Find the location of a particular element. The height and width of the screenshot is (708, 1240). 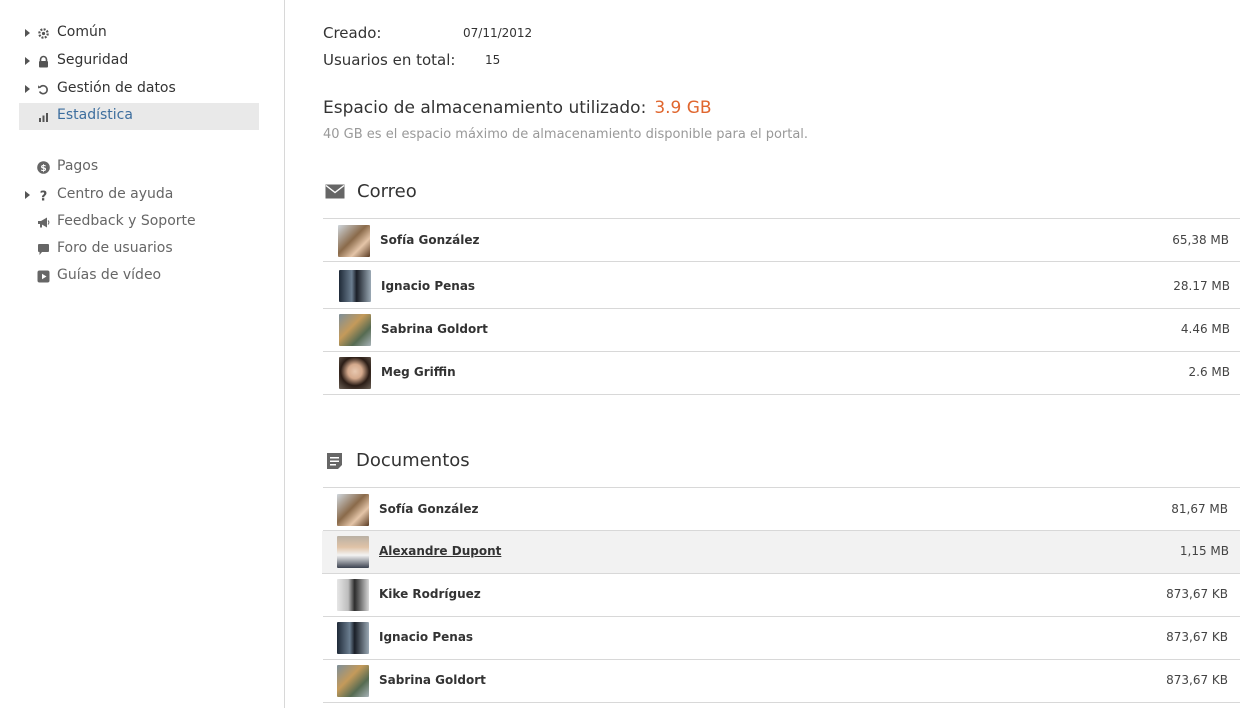

sidebar-item-comun: Común is located at coordinates (139, 33).